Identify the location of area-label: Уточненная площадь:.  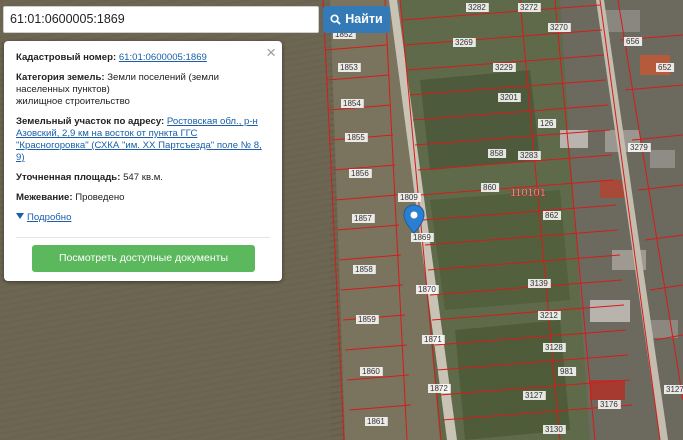
(68, 177).